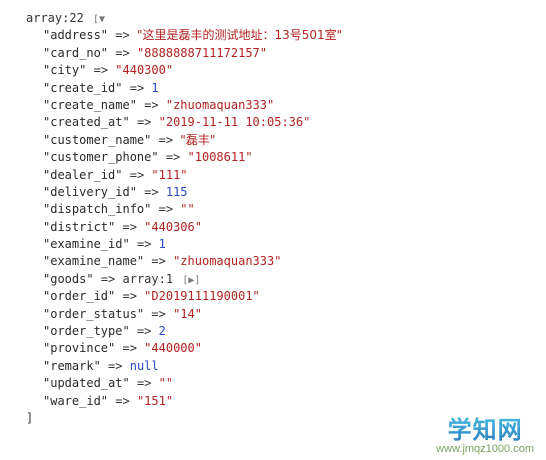  What do you see at coordinates (281, 53) in the screenshot?
I see `dump-entry: "card_no" => "8888888711172157"` at bounding box center [281, 53].